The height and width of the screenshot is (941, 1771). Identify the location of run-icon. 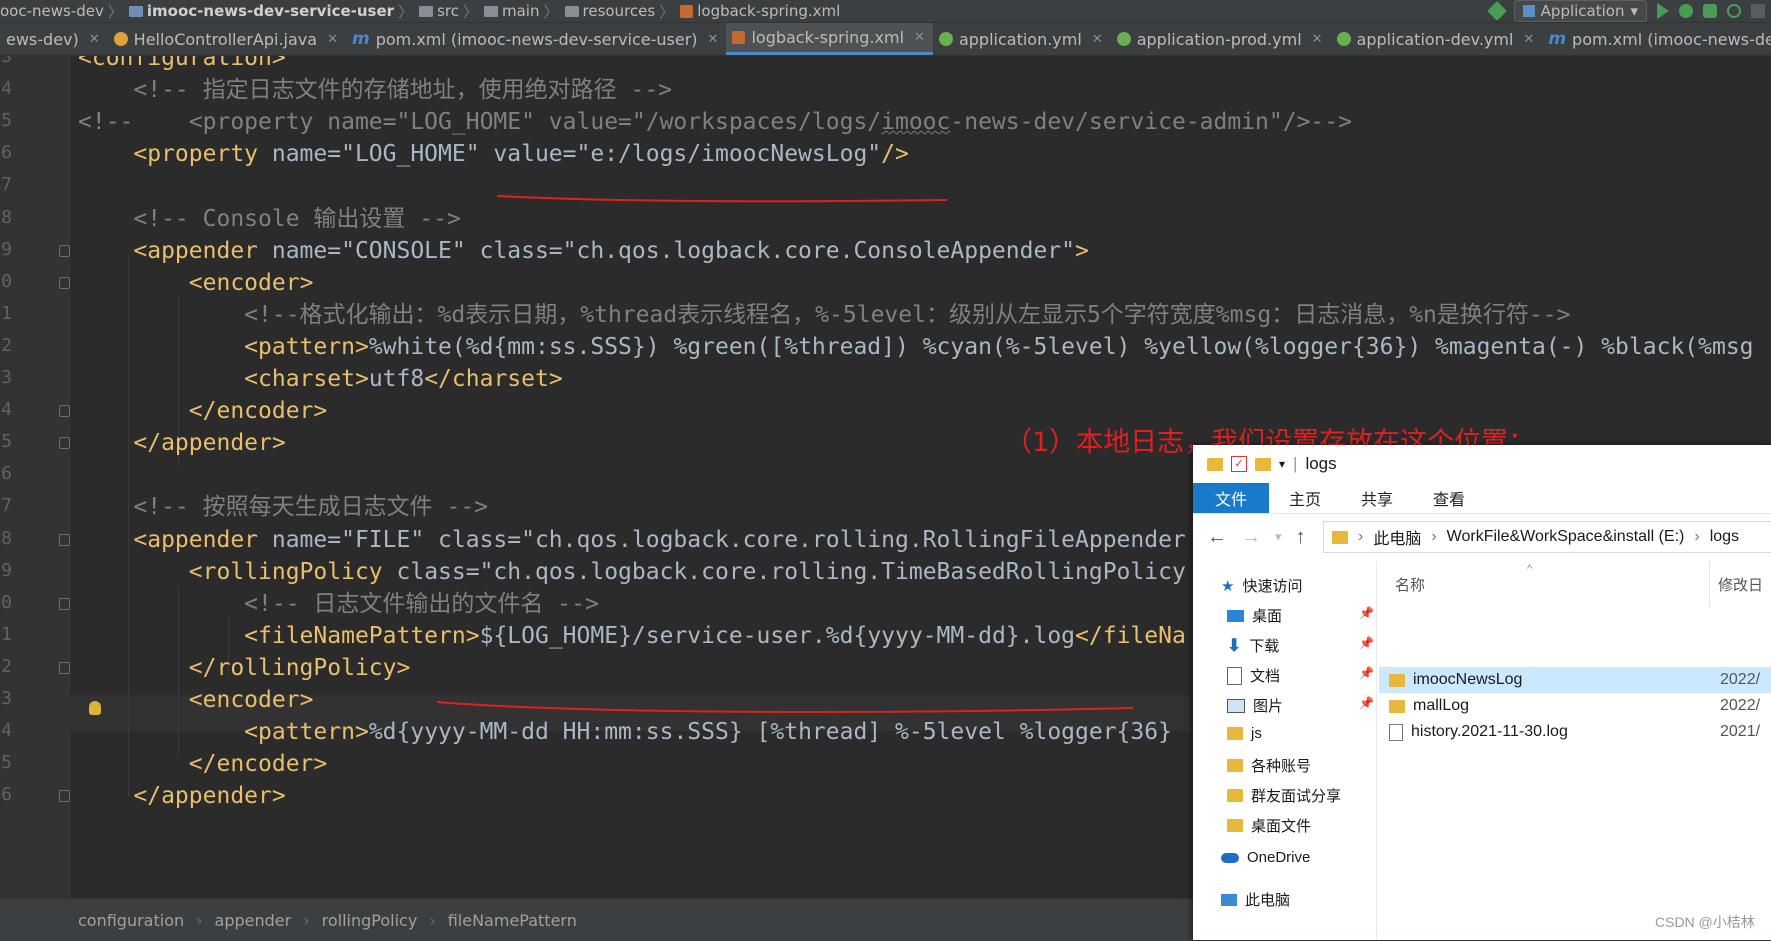
(1663, 11).